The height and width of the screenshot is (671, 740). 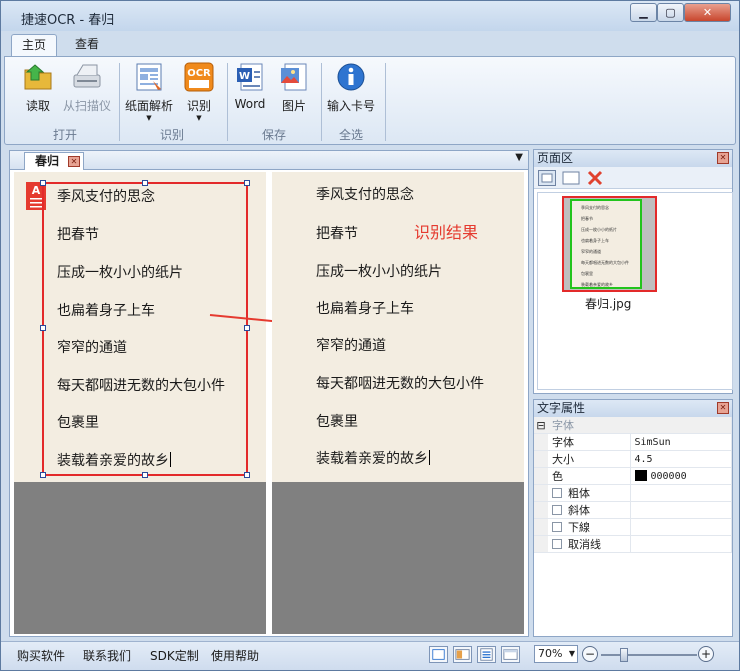 What do you see at coordinates (74, 161) in the screenshot?
I see `close-tab-icon: ✕` at bounding box center [74, 161].